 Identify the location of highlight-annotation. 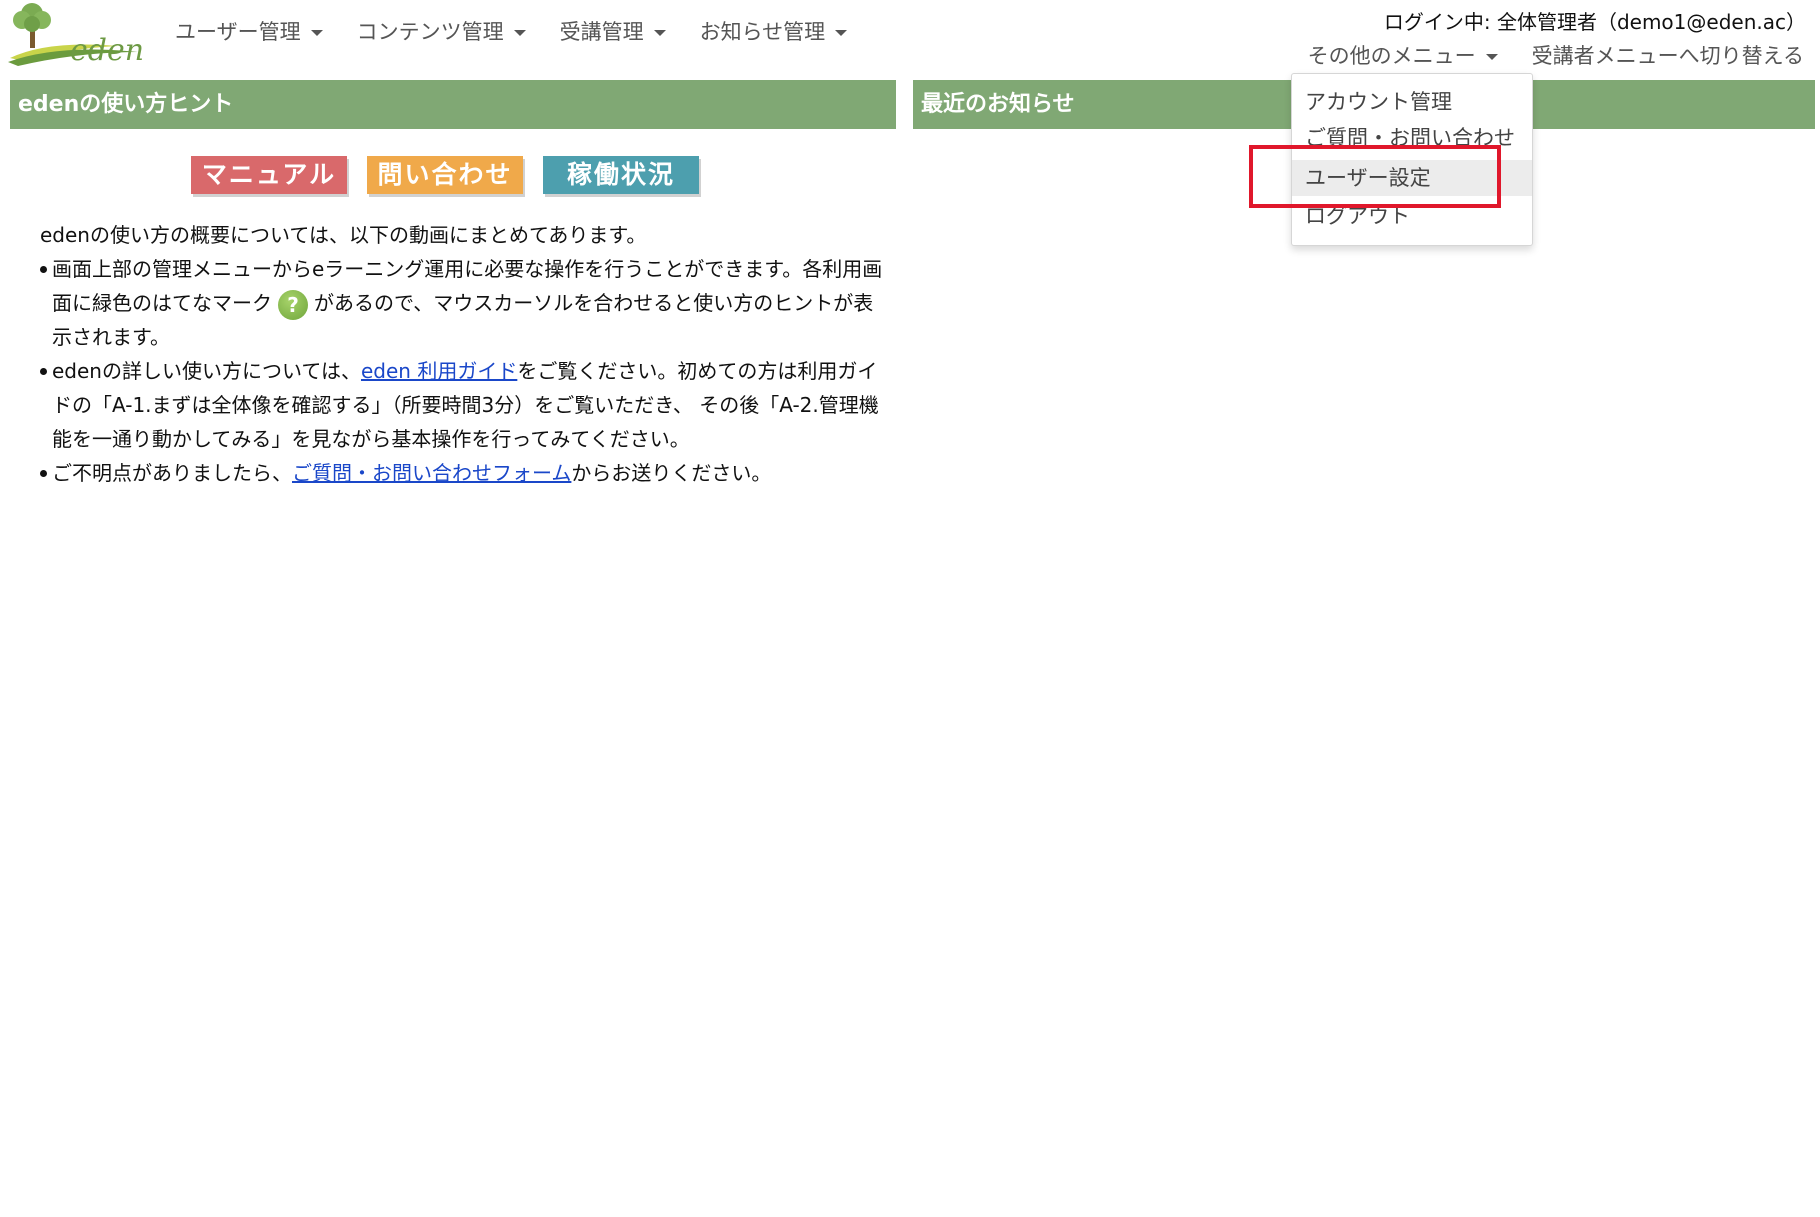
(1375, 176).